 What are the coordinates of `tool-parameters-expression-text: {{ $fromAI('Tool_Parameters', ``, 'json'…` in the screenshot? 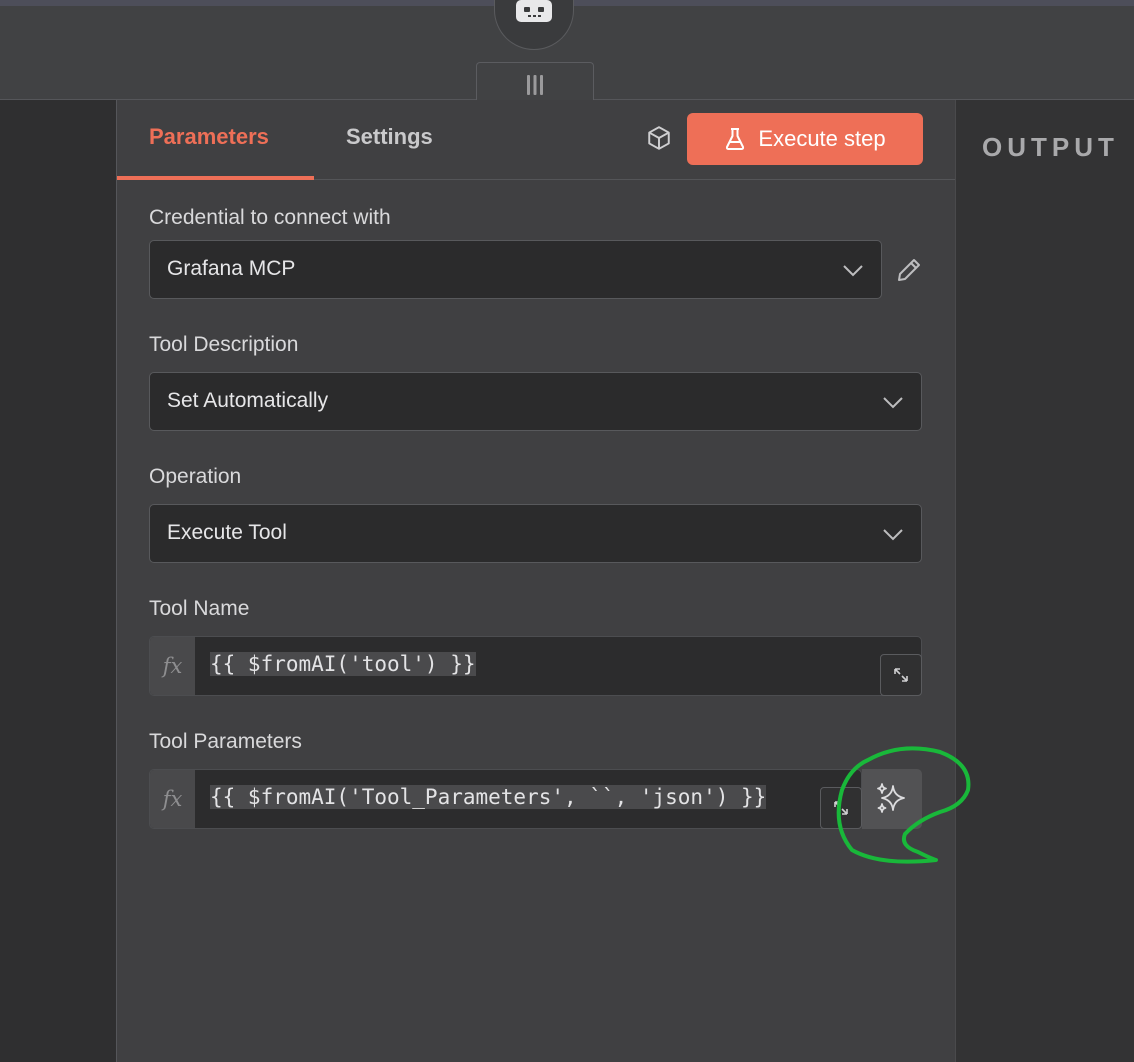 It's located at (488, 797).